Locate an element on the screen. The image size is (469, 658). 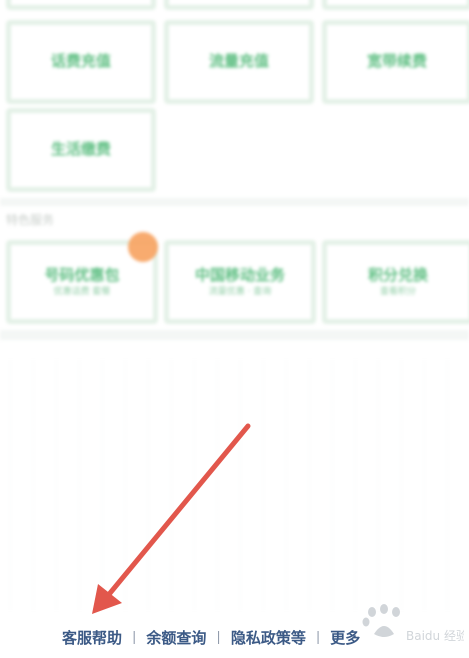
service-tile-broadband: 宽带续费 is located at coordinates (395, 62).